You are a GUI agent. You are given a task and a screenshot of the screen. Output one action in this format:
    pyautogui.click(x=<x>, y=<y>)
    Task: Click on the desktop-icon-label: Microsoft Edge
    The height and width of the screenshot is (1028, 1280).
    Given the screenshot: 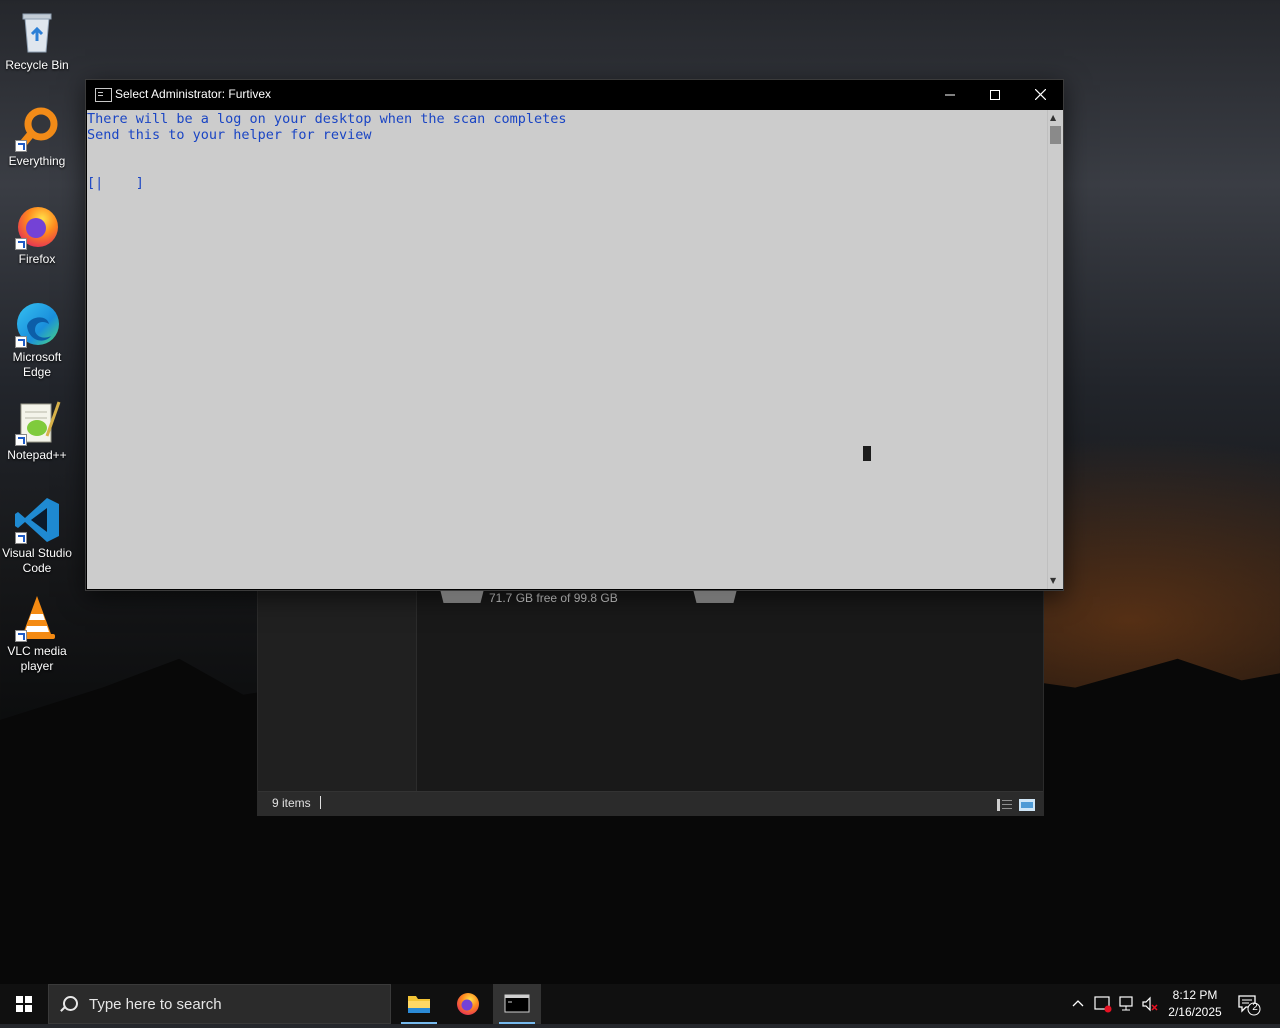 What is the action you would take?
    pyautogui.click(x=37, y=364)
    